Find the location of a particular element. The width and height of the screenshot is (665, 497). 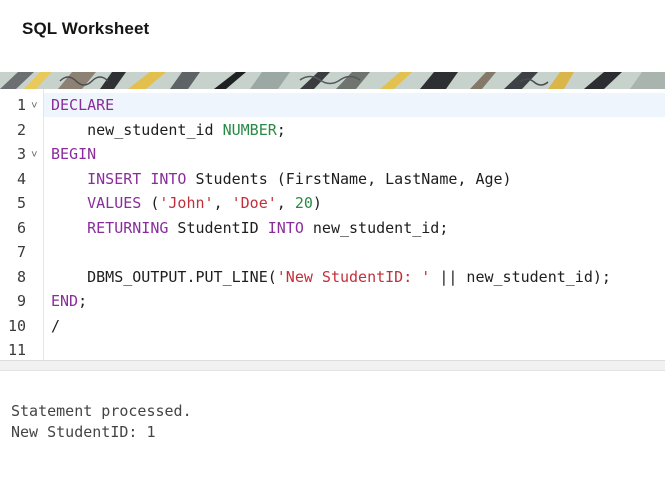

line-number: 4 is located at coordinates (21, 179).